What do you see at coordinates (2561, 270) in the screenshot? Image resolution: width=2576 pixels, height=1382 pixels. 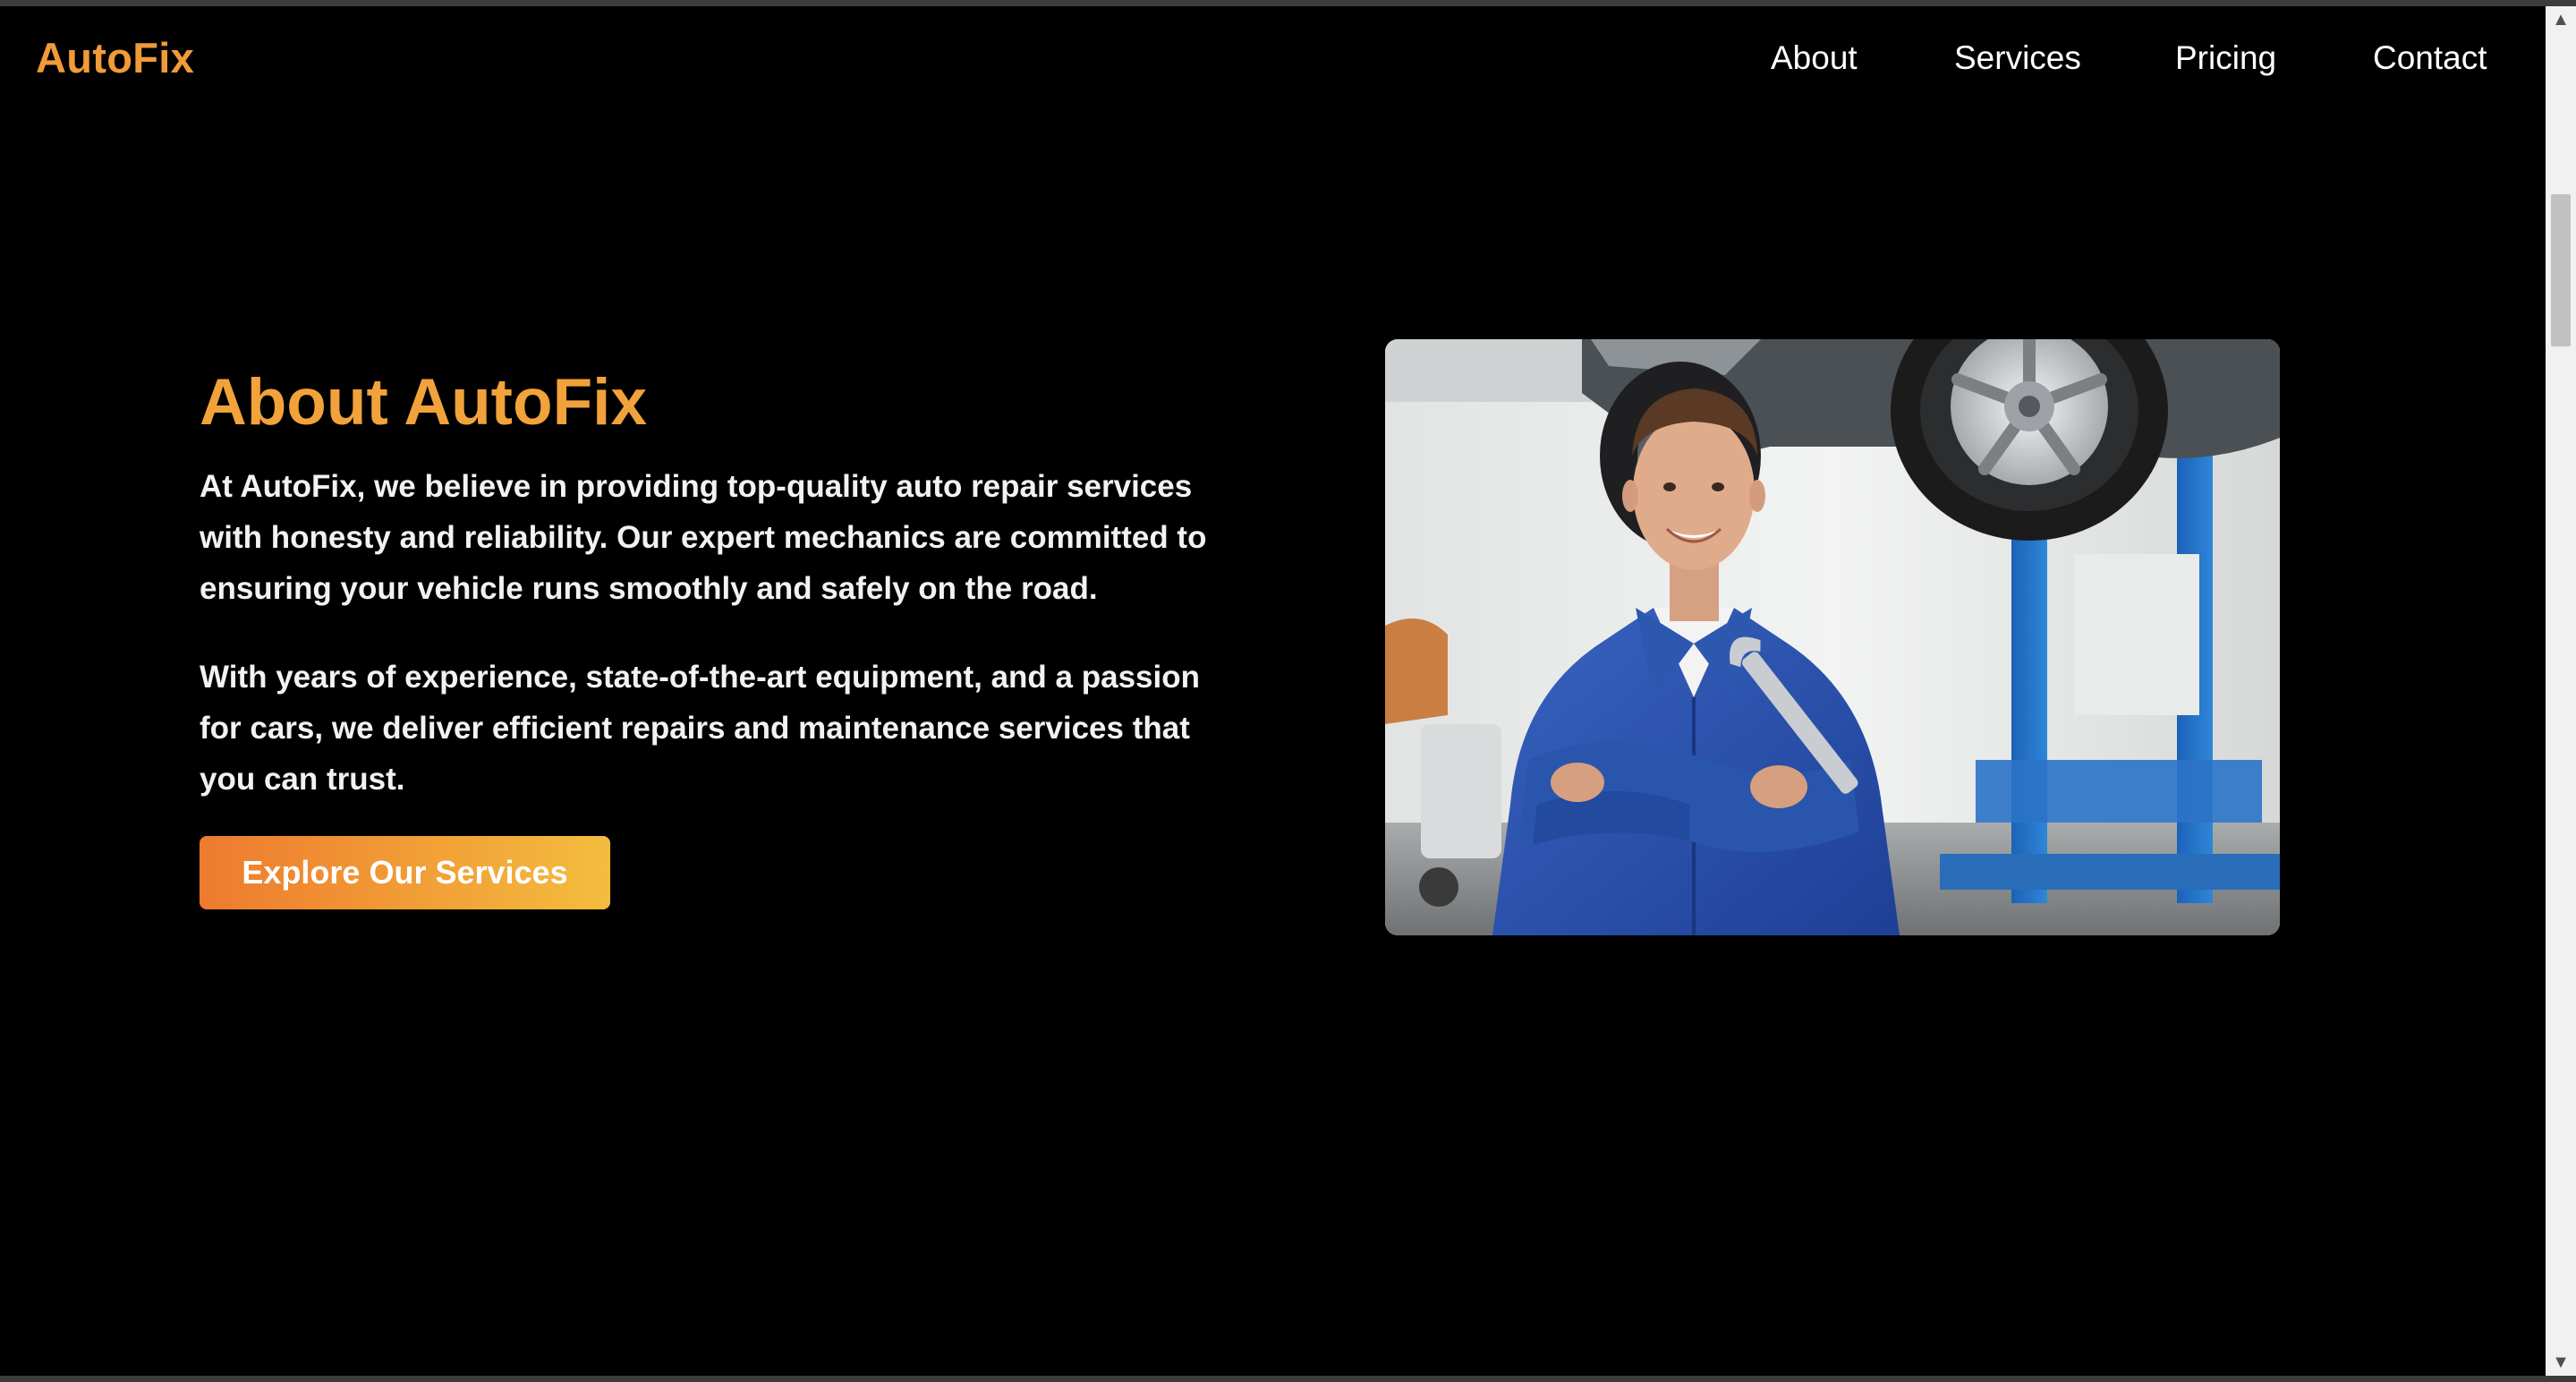 I see `scrollbar-thumb` at bounding box center [2561, 270].